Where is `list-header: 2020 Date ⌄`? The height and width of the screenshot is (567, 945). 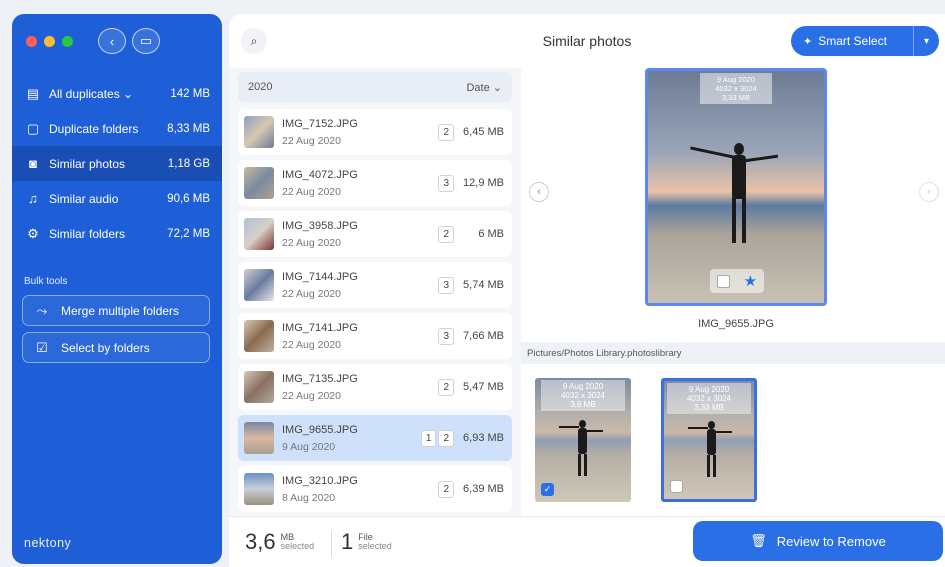
list-header: 2020 Date ⌄ is located at coordinates (375, 87).